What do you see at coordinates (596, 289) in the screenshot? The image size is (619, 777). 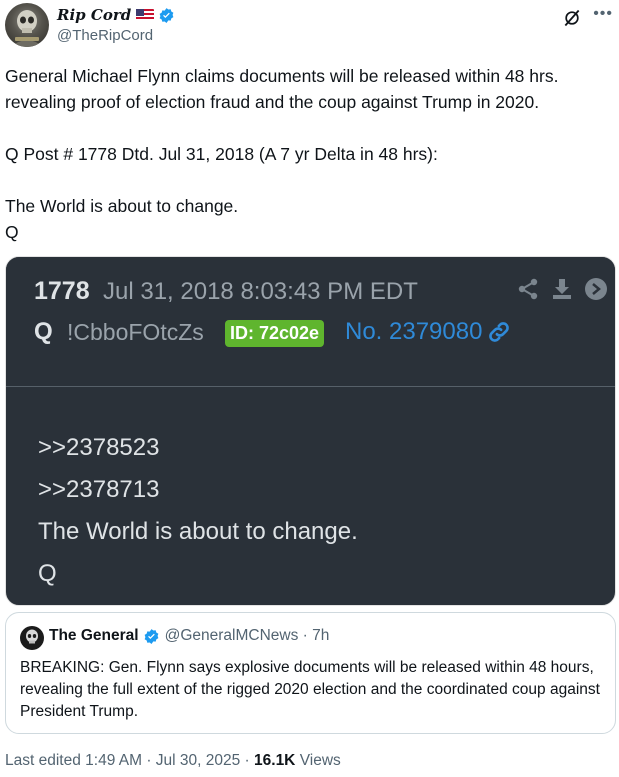 I see `arrow-right-icon` at bounding box center [596, 289].